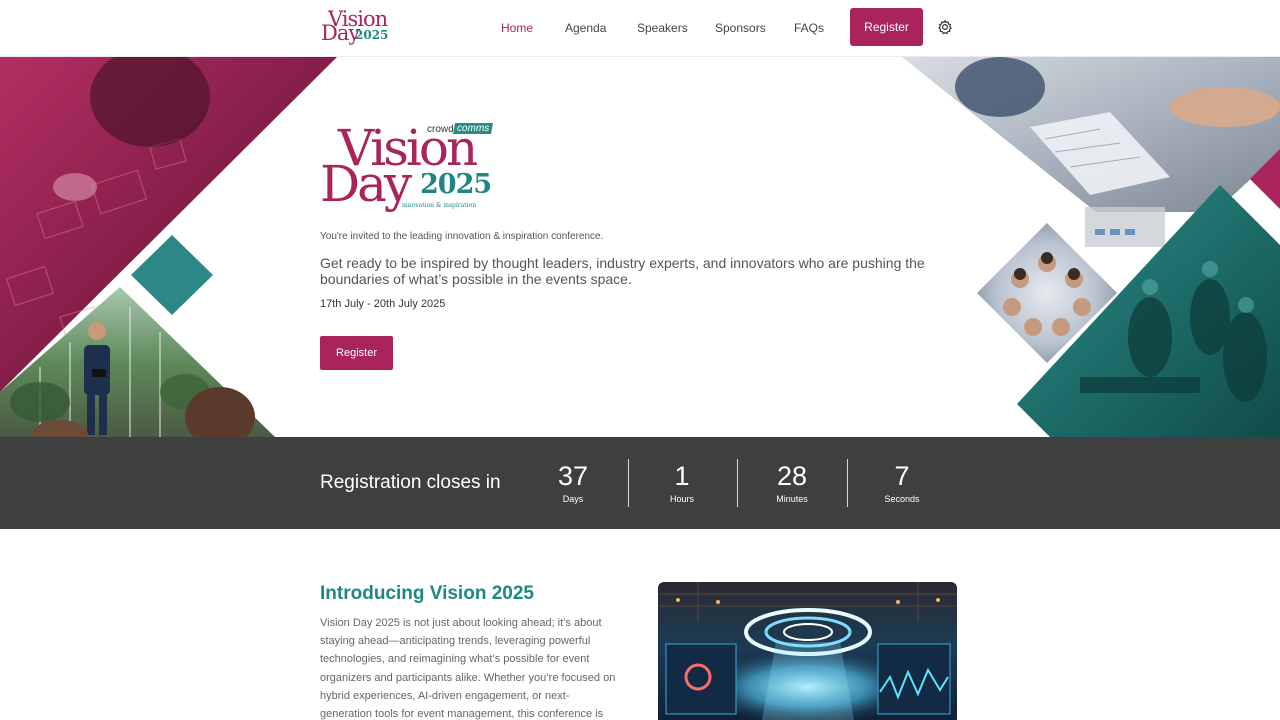  I want to click on countdown-label: Registration closes in, so click(410, 482).